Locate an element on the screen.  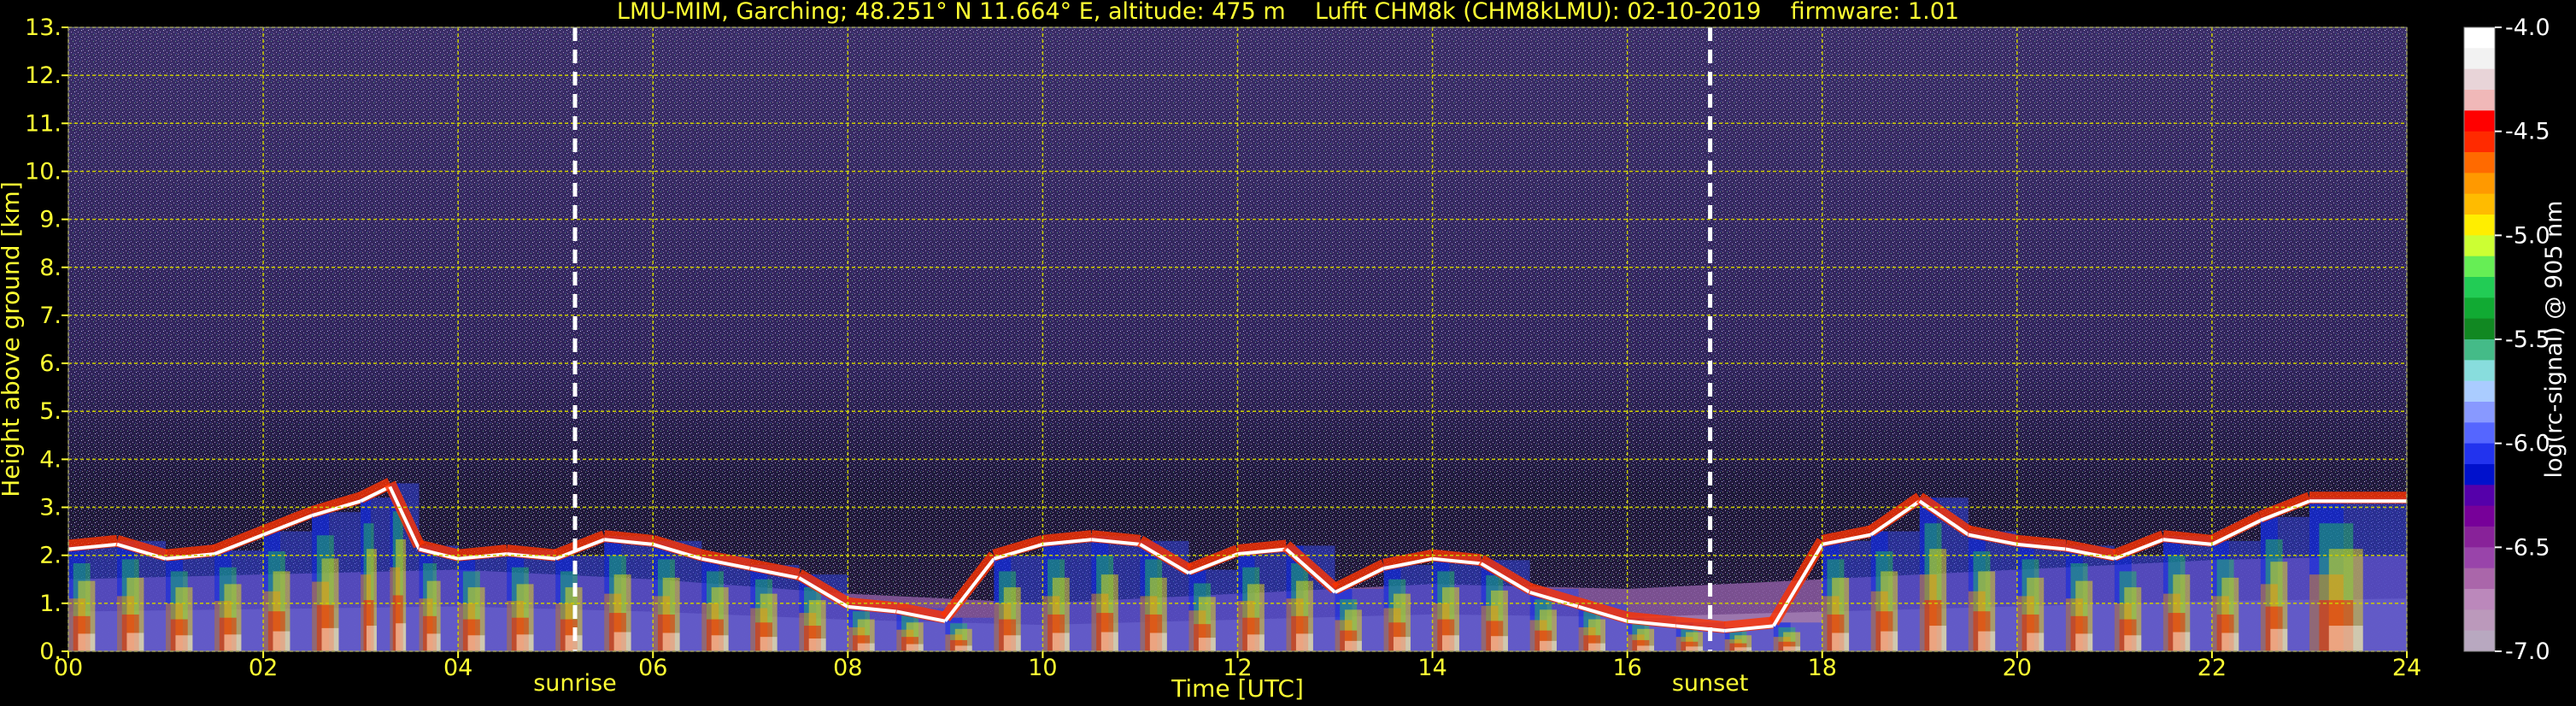
y-tick-label: 5. is located at coordinates (50, 411).